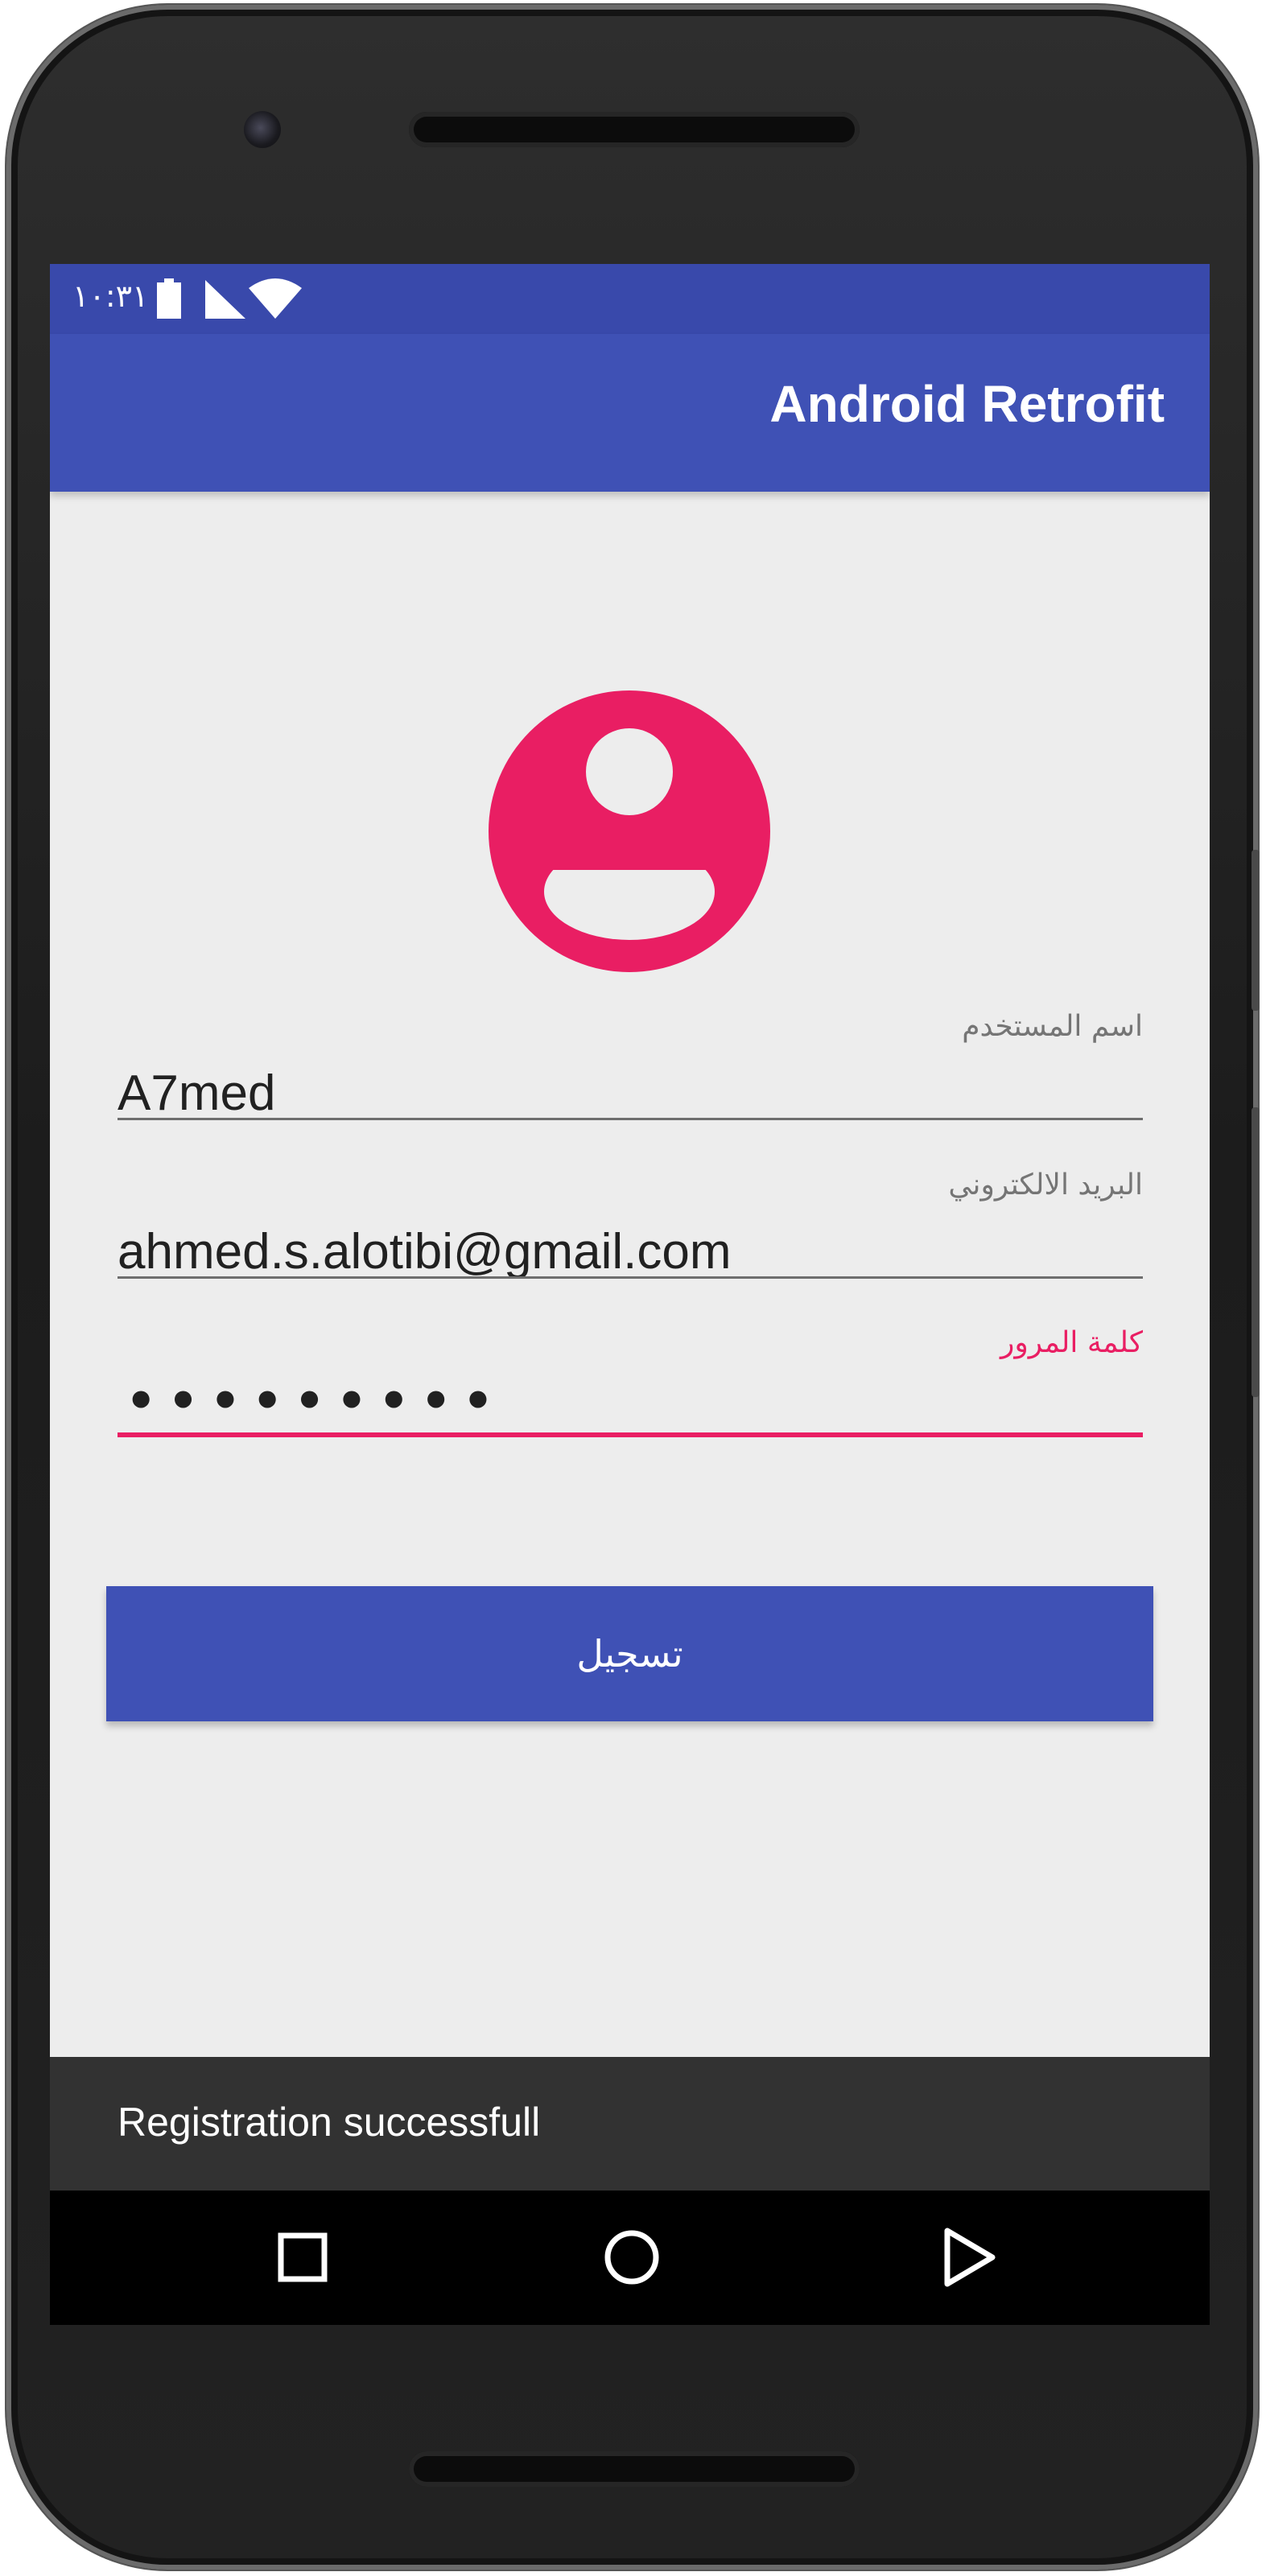 This screenshot has width=1266, height=2576. What do you see at coordinates (169, 298) in the screenshot?
I see `battery-icon` at bounding box center [169, 298].